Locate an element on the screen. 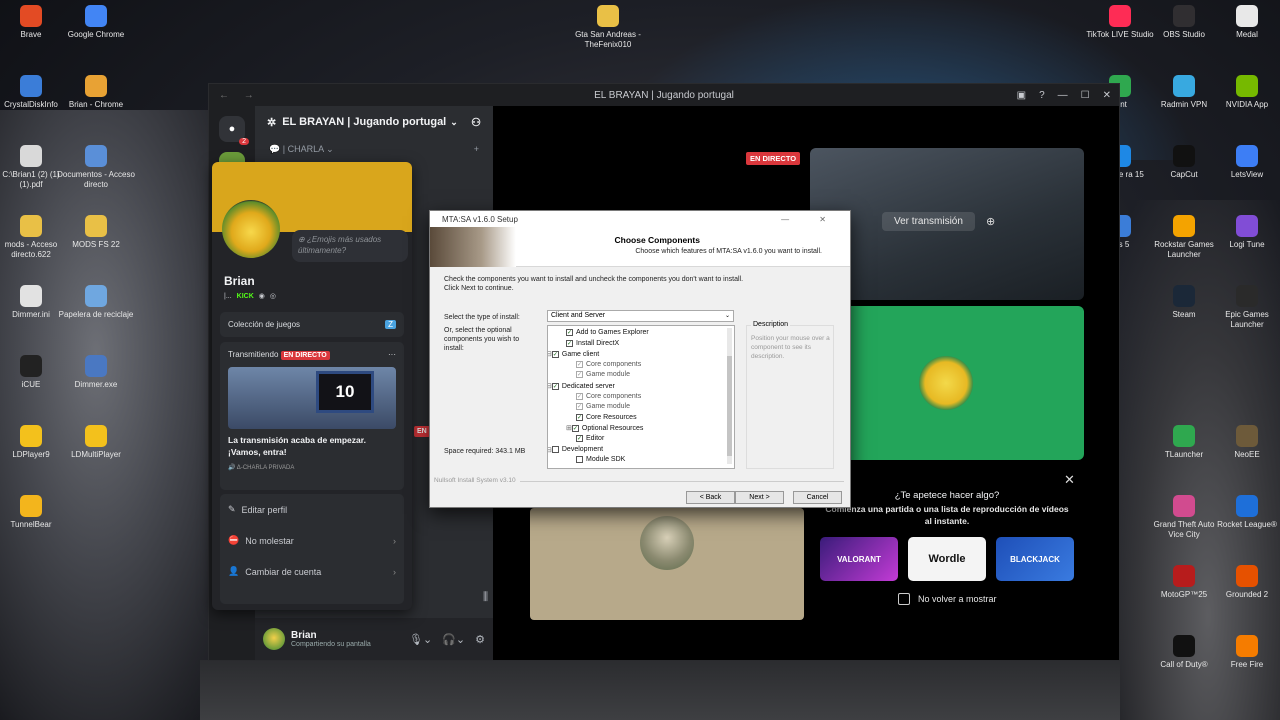  component-item: ✓ Install DirectX is located at coordinates (592, 343).